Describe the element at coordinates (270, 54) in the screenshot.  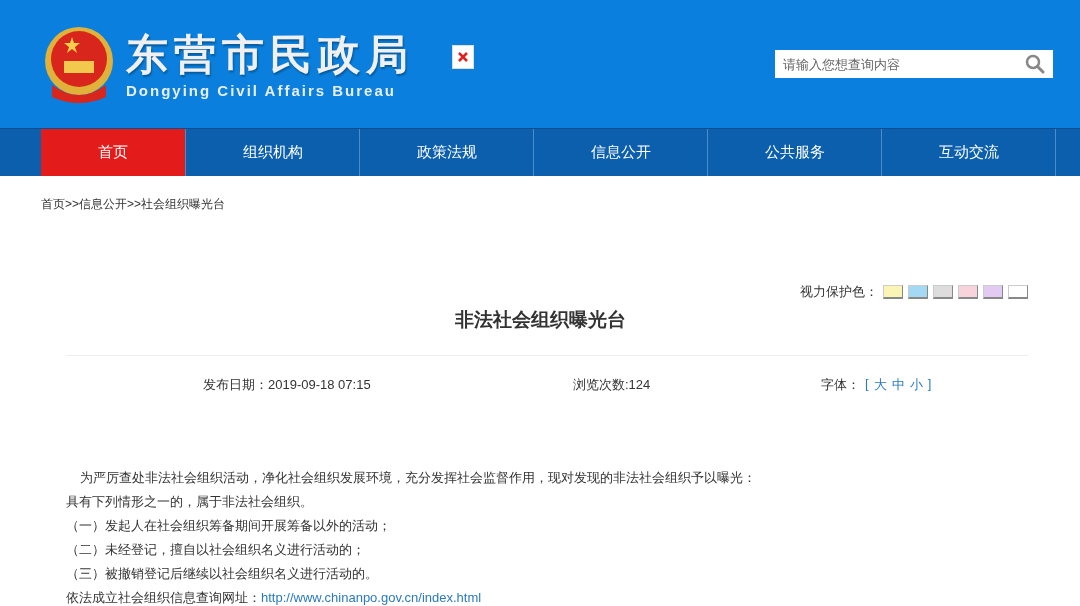
I see `site-title: 东营市民政局` at that location.